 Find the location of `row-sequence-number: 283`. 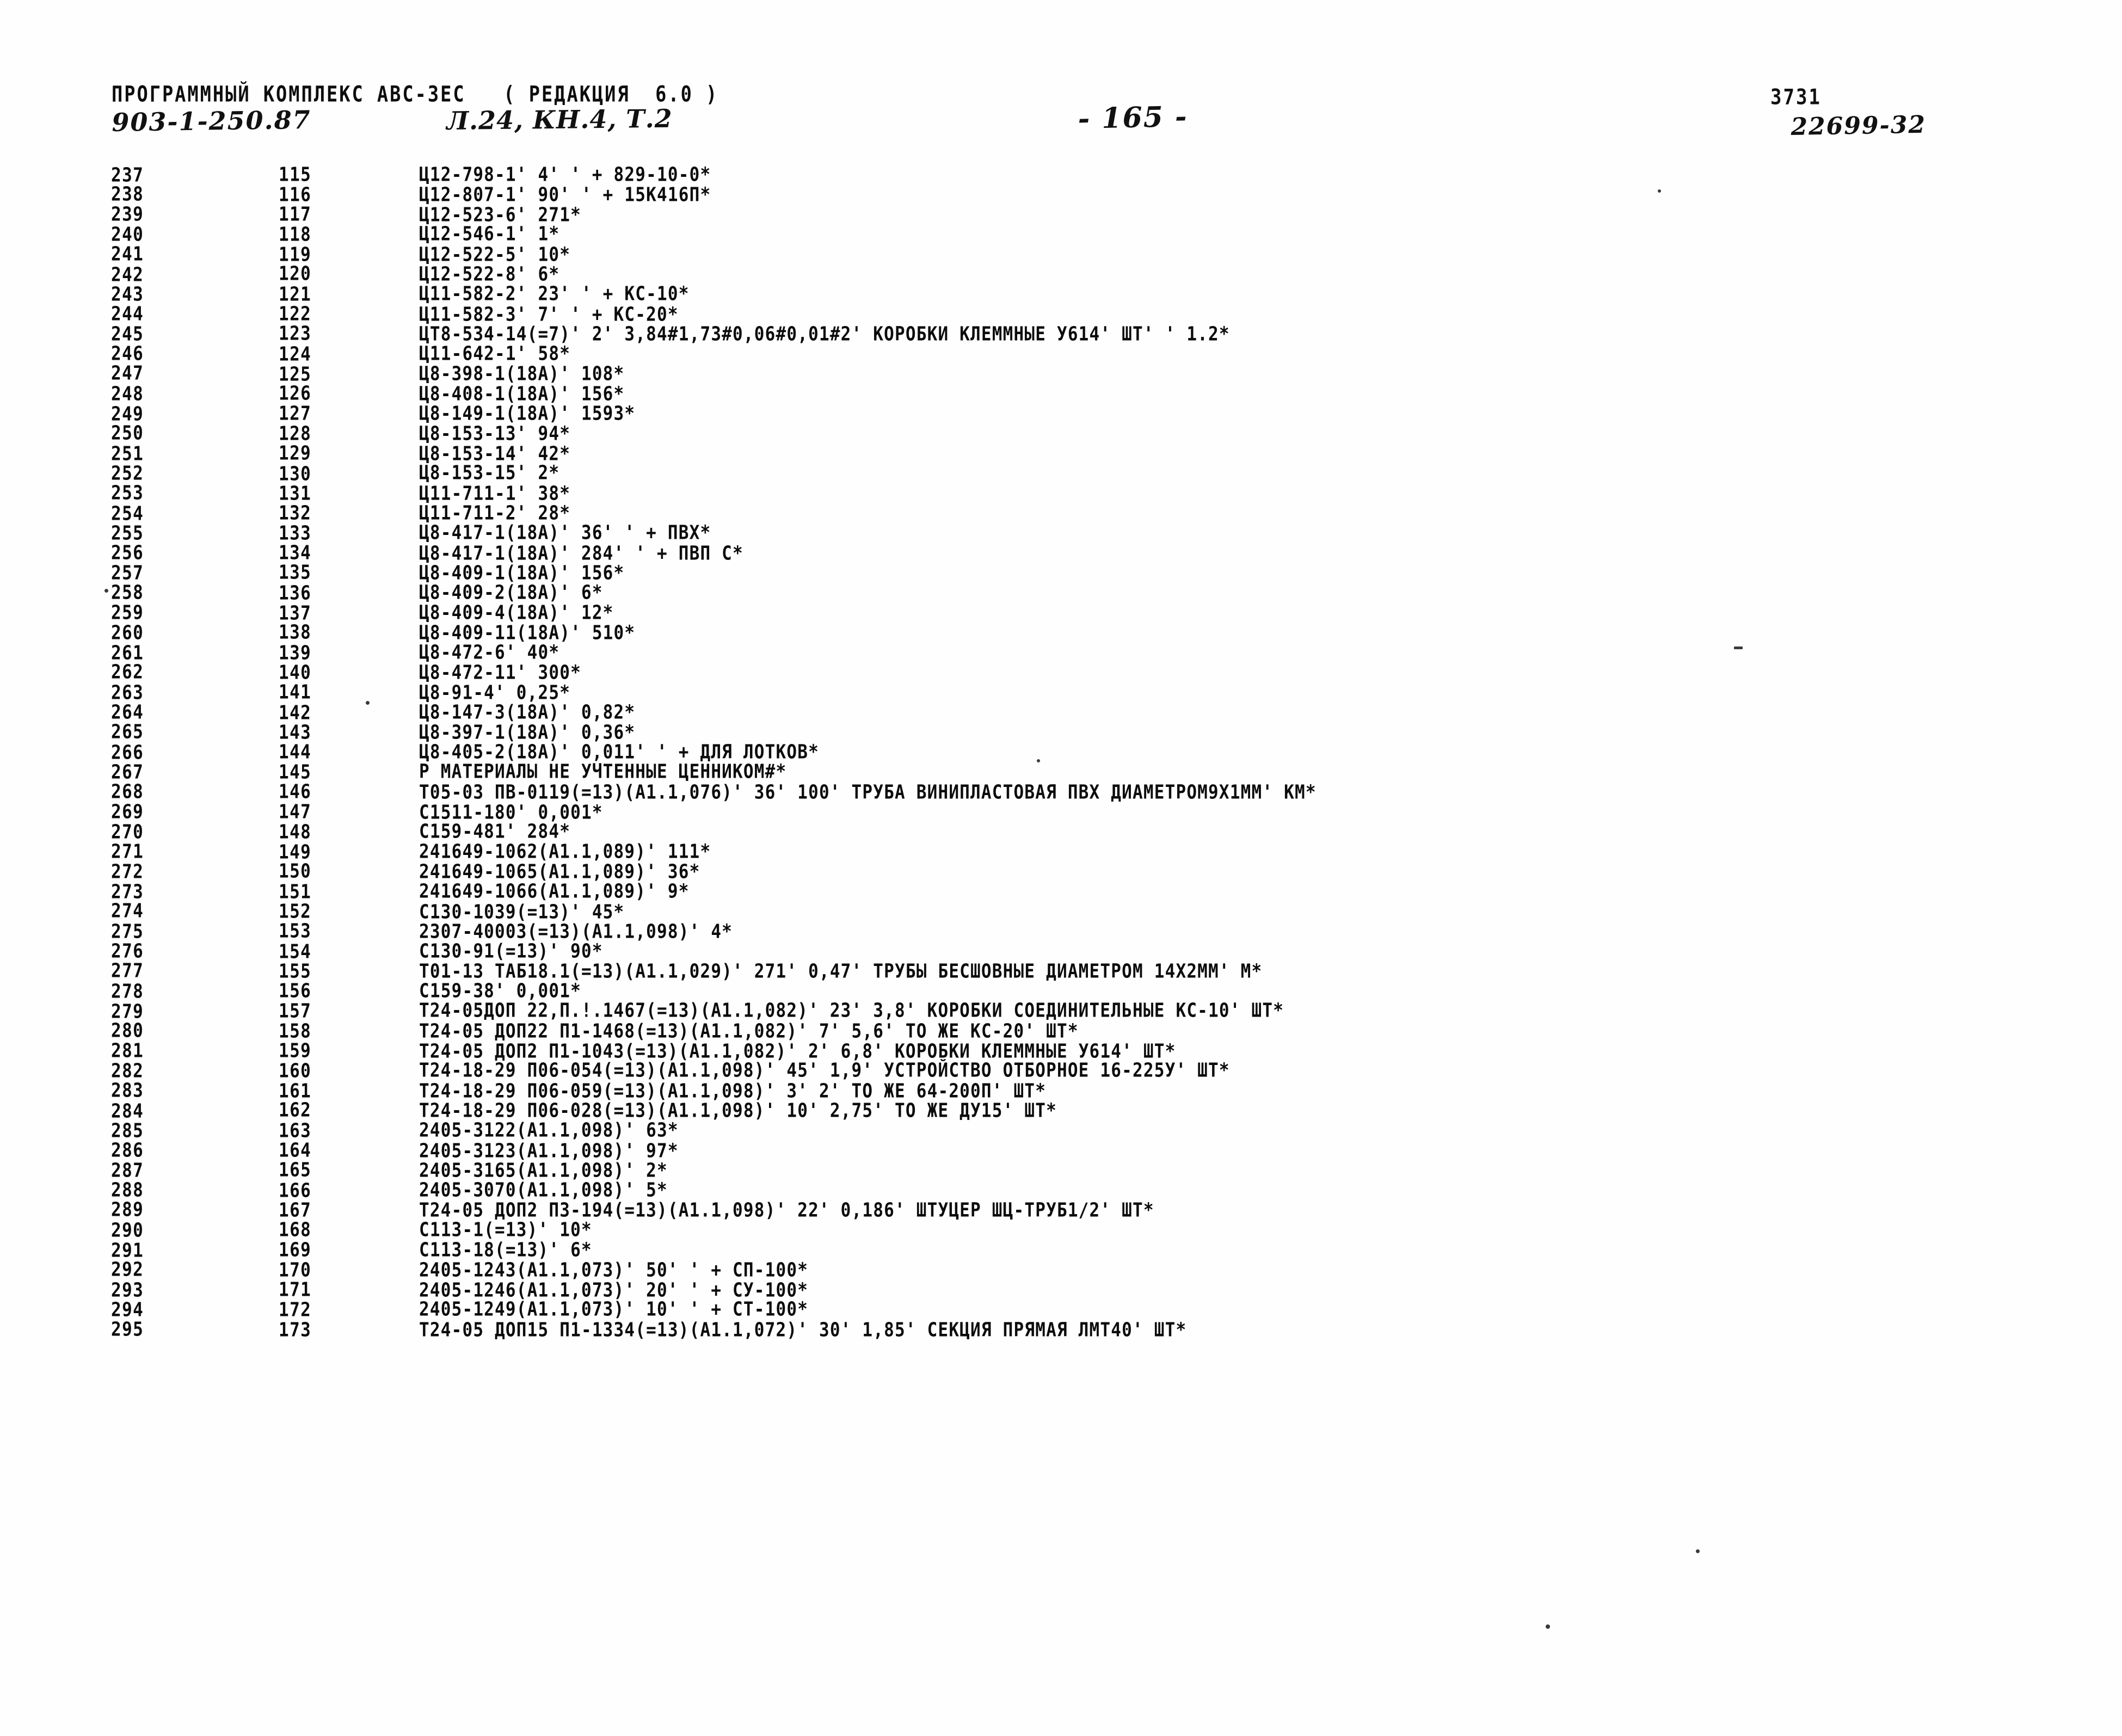

row-sequence-number: 283 is located at coordinates (127, 1090).